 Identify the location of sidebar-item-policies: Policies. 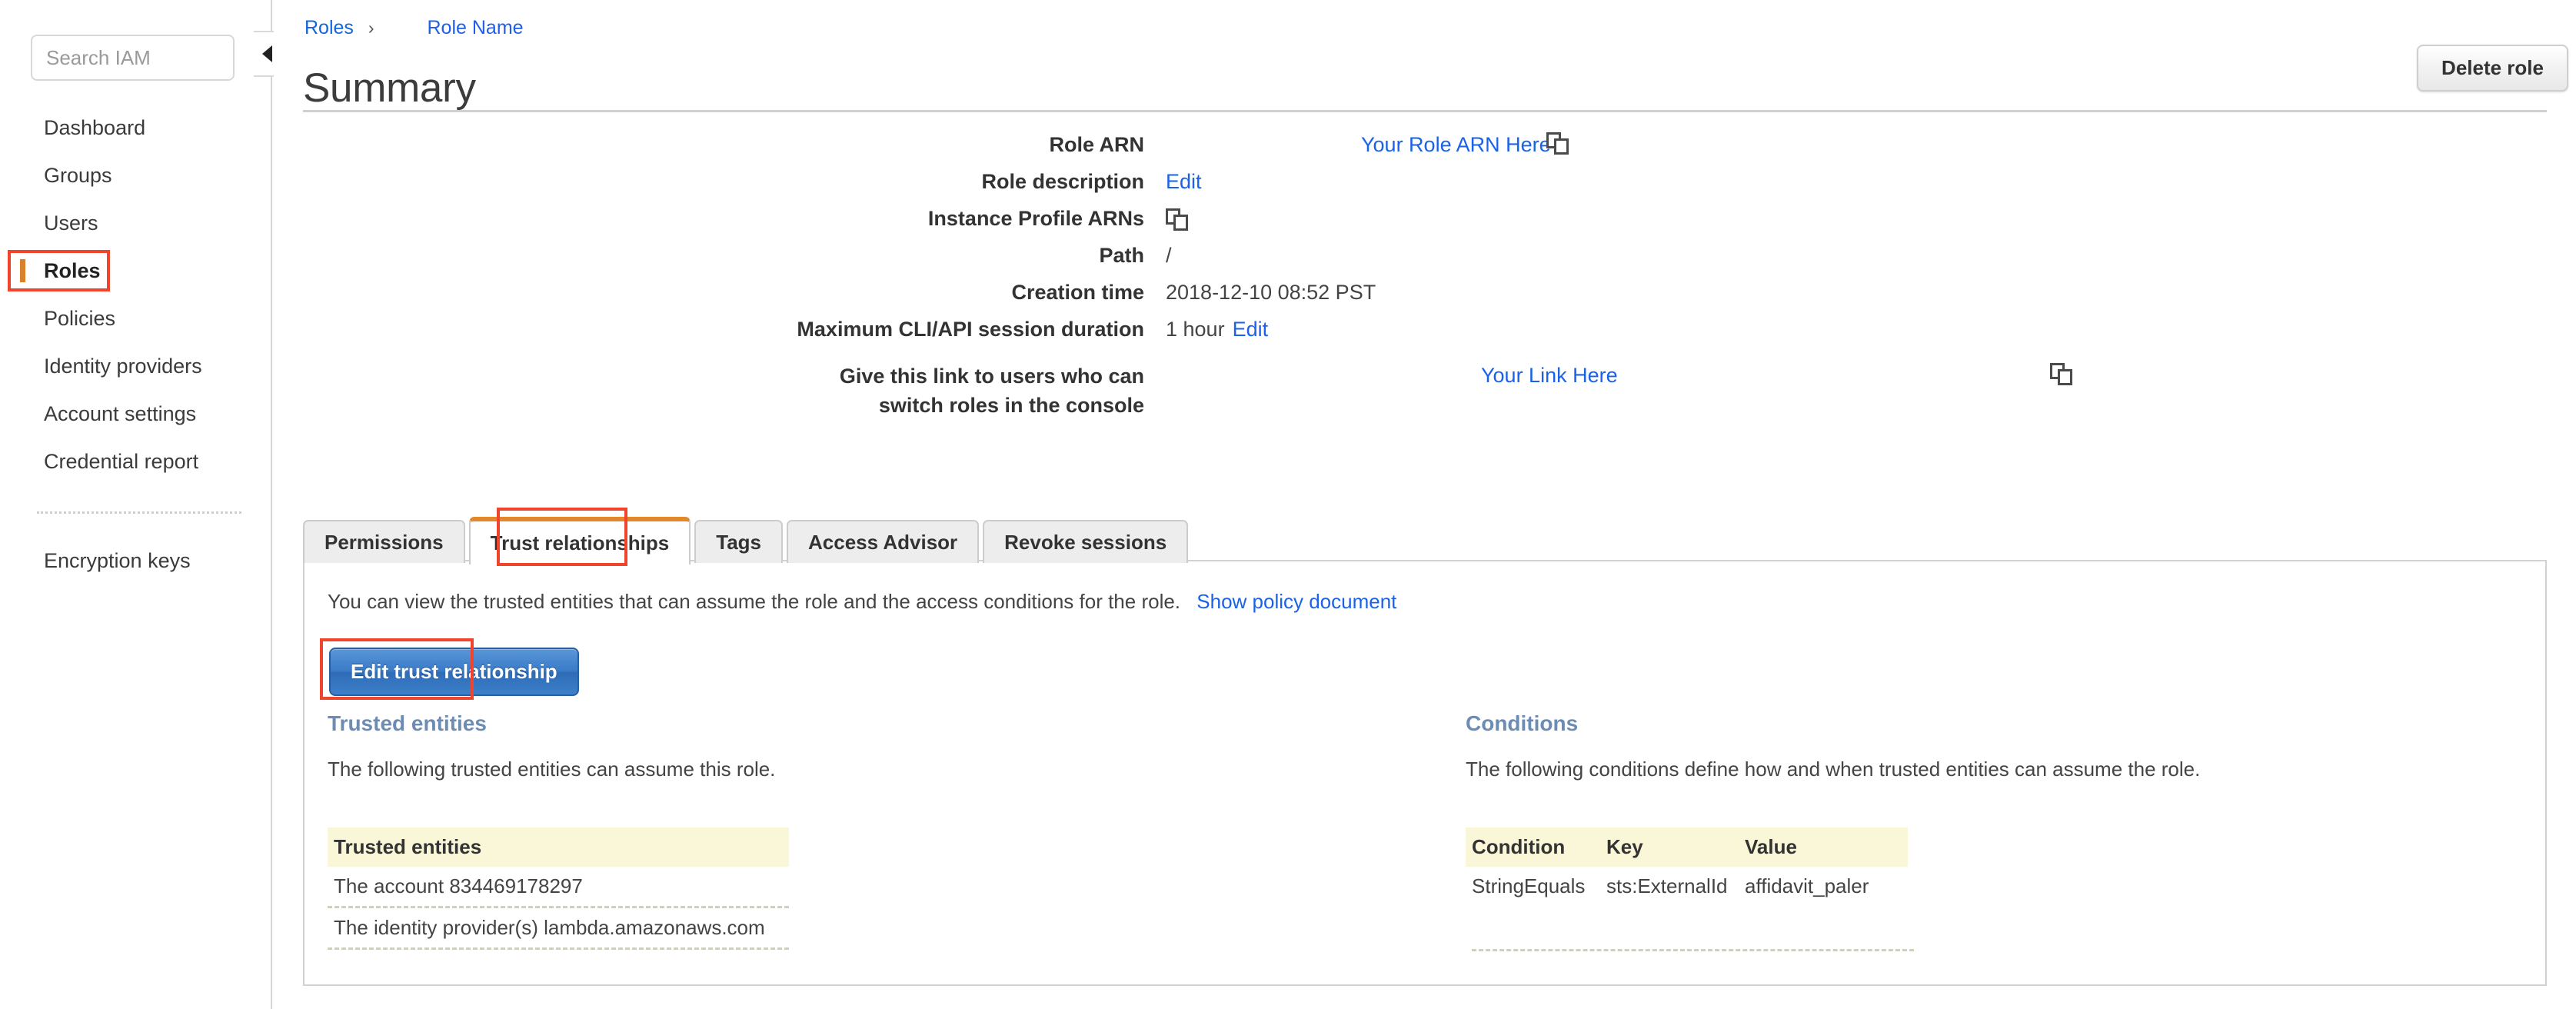
(136, 318).